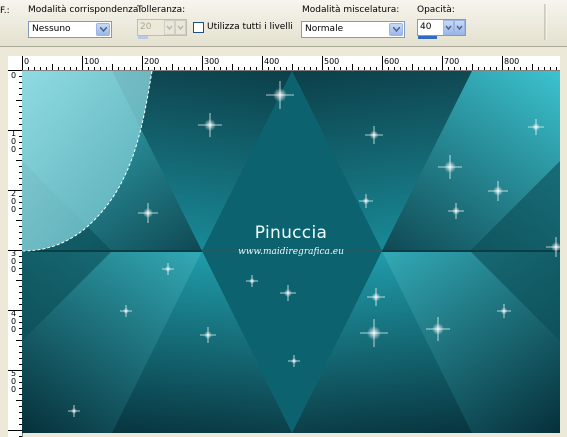 The height and width of the screenshot is (437, 567). What do you see at coordinates (427, 37) in the screenshot?
I see `opacity-level-bar` at bounding box center [427, 37].